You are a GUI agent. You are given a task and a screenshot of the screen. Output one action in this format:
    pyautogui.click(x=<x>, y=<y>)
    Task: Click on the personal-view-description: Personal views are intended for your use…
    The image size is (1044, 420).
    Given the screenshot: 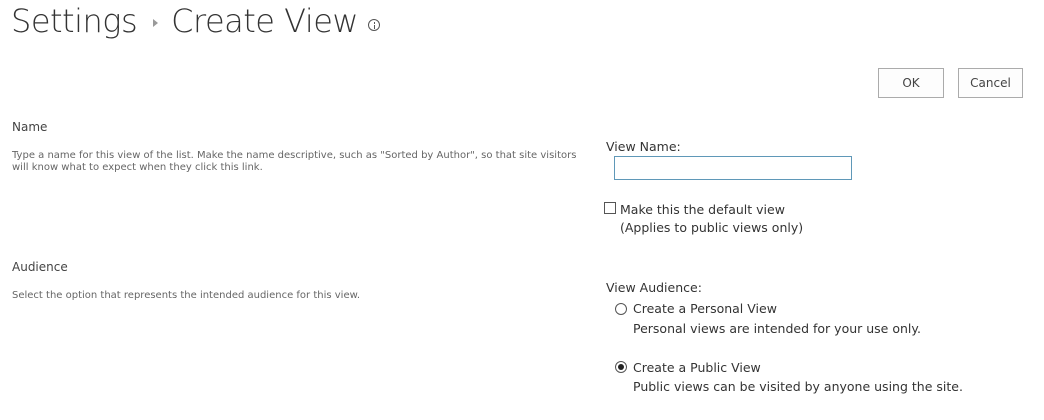 What is the action you would take?
    pyautogui.click(x=777, y=328)
    